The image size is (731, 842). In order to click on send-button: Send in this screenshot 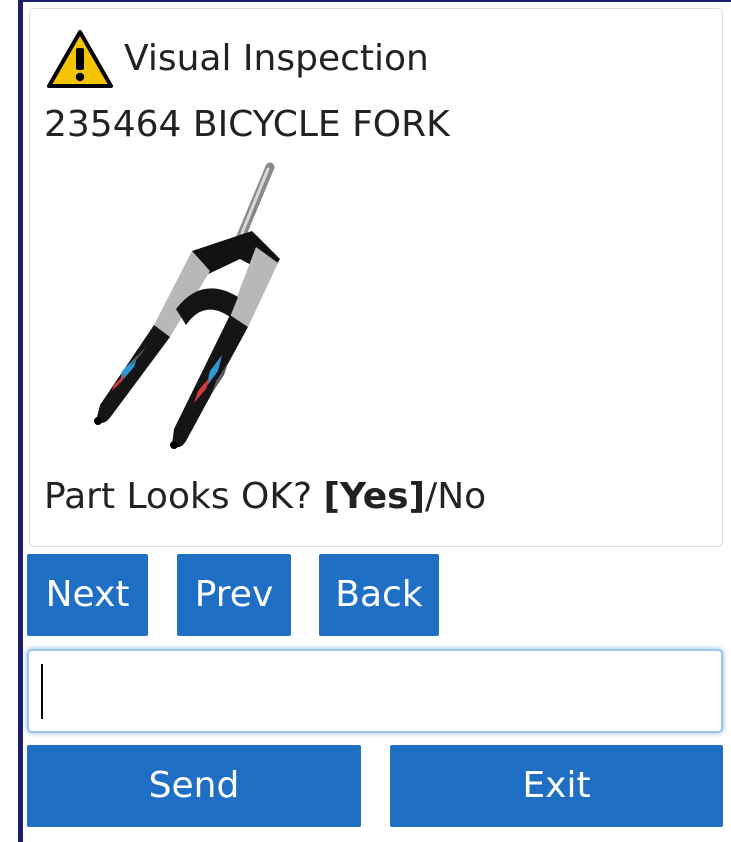, I will do `click(194, 786)`.